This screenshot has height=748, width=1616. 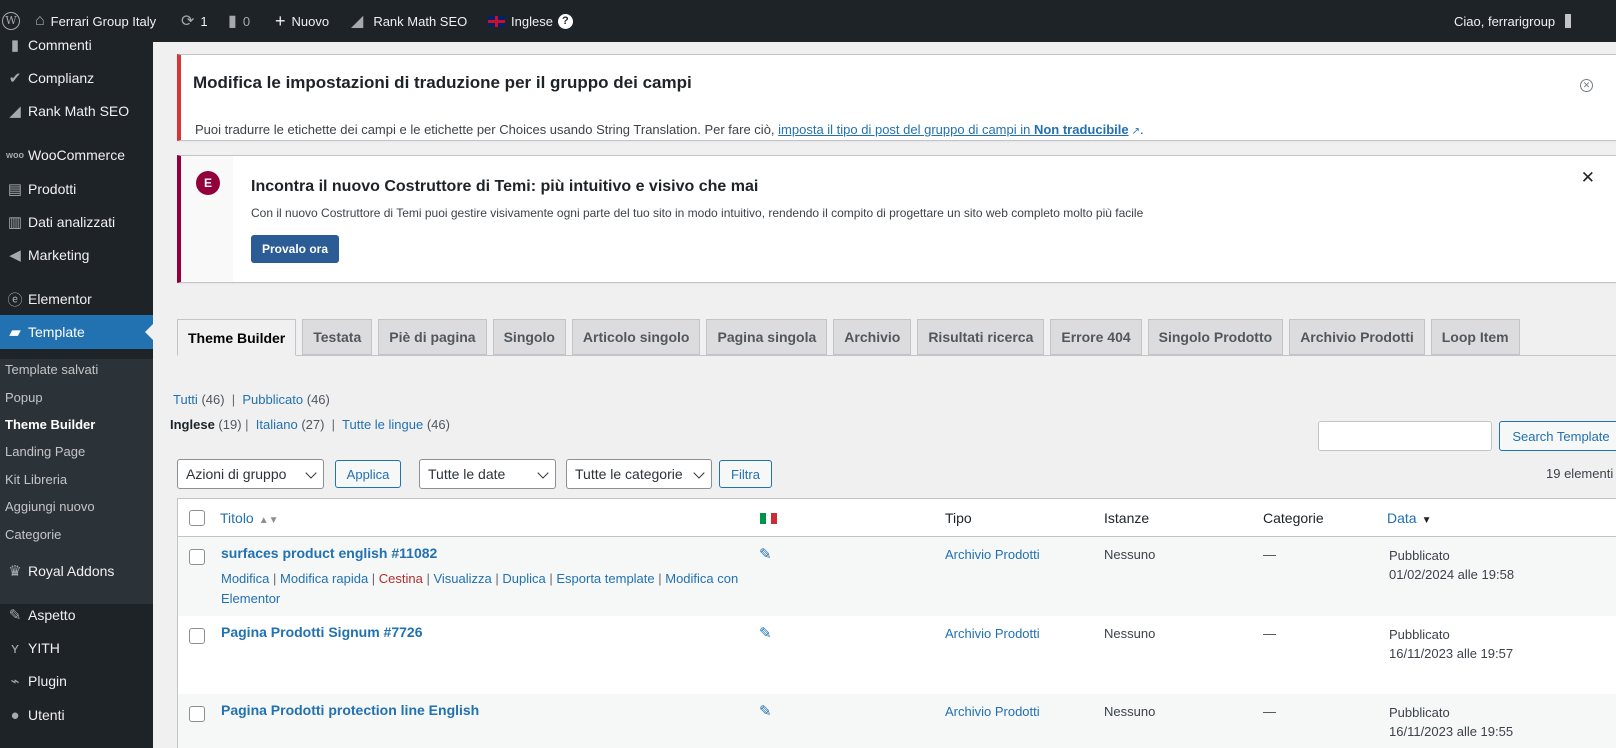 I want to click on row-title-link: Pagina Prodotti Signum #7726, so click(x=322, y=632).